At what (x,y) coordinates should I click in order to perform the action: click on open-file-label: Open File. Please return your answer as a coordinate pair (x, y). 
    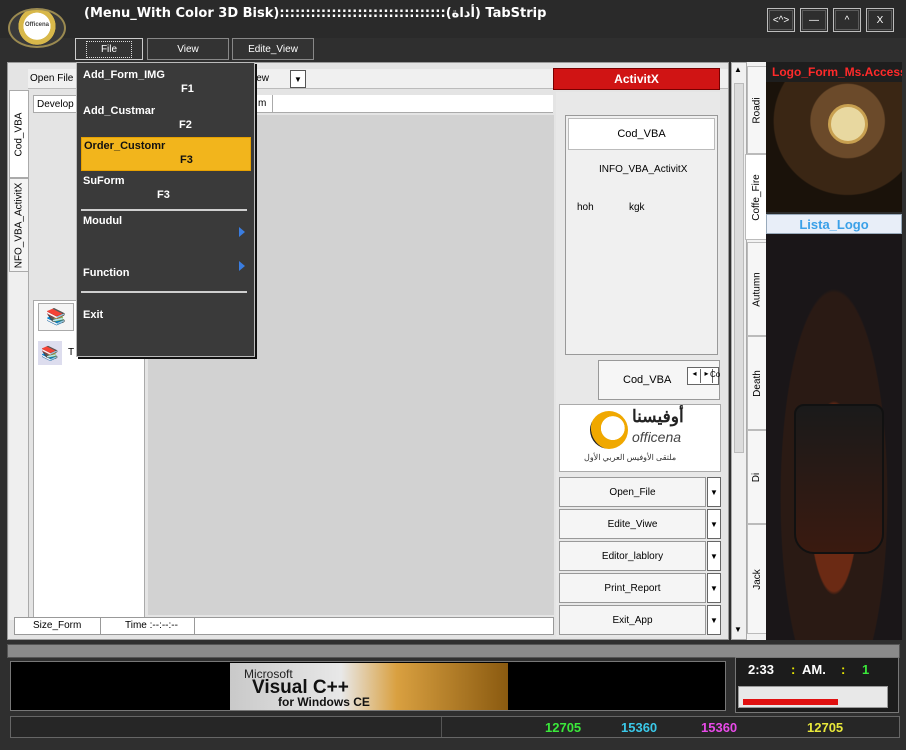
    Looking at the image, I should click on (51, 78).